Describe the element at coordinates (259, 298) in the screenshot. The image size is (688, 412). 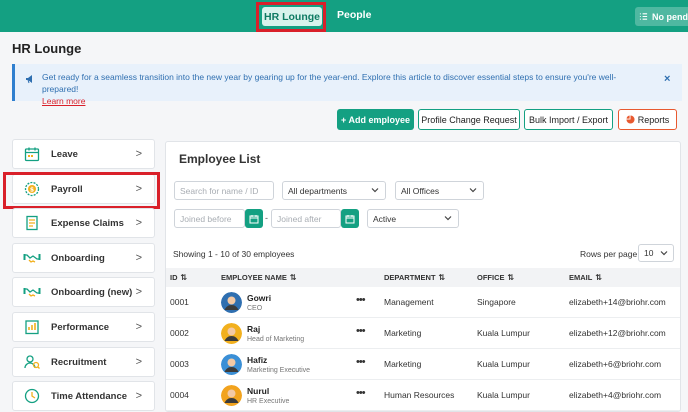
I see `employee-name: Gowri` at that location.